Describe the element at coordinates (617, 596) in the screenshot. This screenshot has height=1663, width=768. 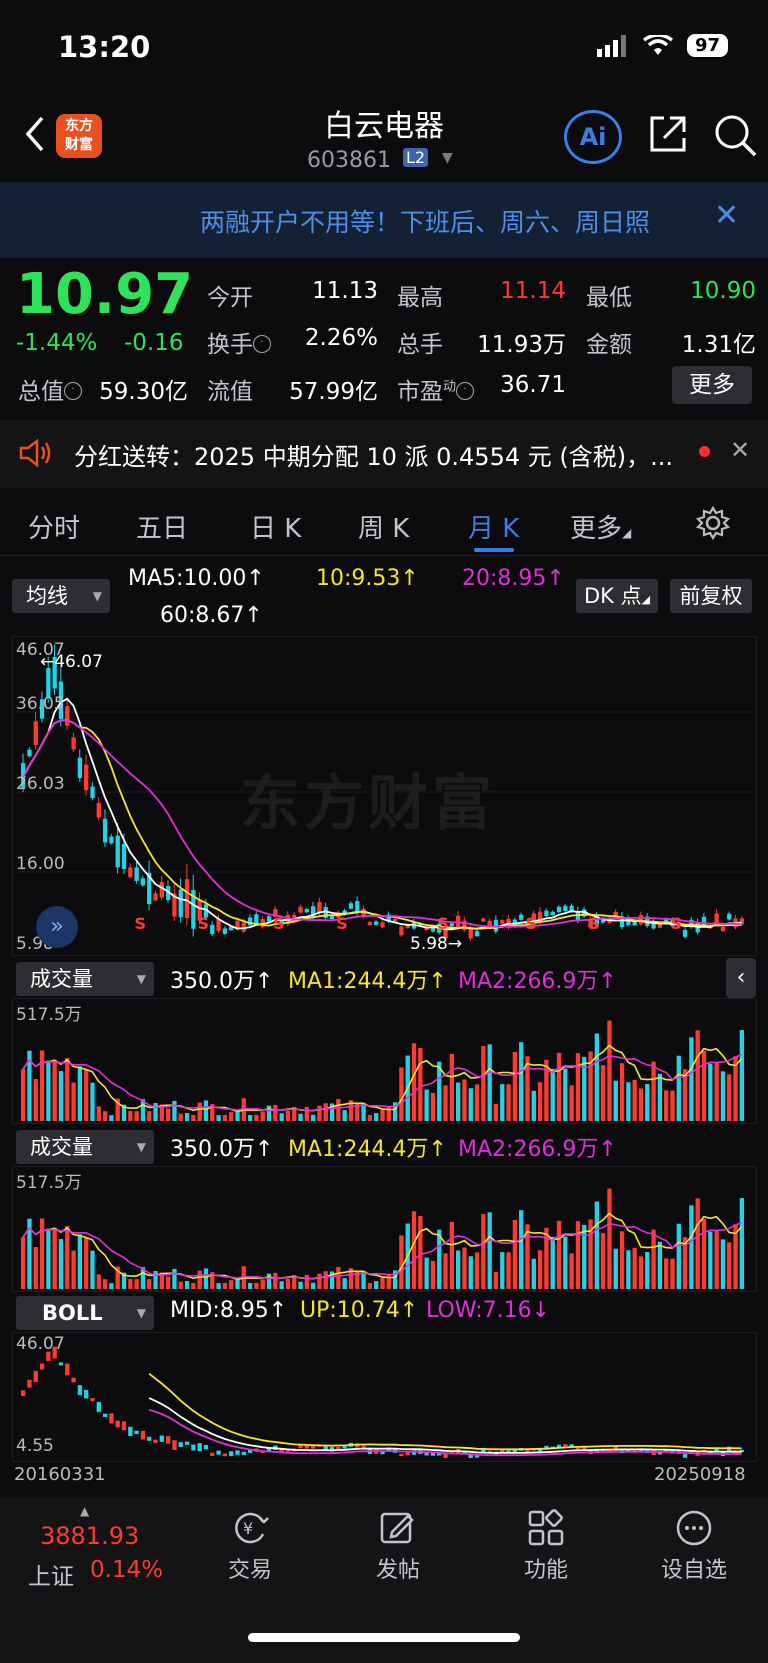
I see `dk-point-button: DK 点◢` at that location.